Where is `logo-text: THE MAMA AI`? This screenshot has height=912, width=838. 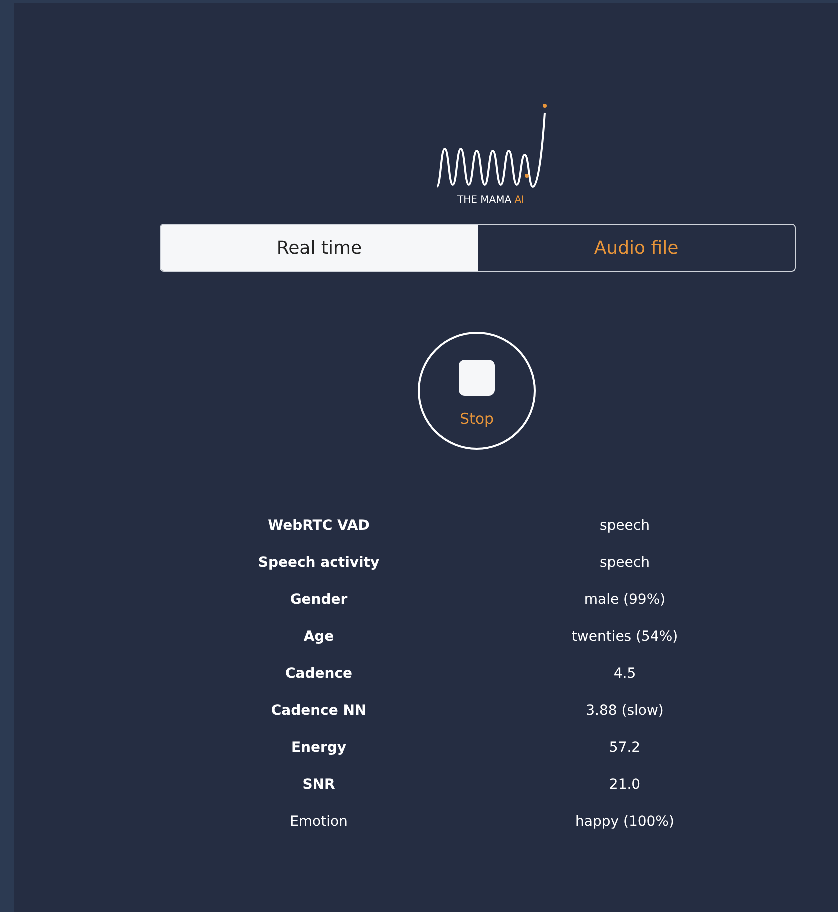
logo-text: THE MAMA AI is located at coordinates (491, 200).